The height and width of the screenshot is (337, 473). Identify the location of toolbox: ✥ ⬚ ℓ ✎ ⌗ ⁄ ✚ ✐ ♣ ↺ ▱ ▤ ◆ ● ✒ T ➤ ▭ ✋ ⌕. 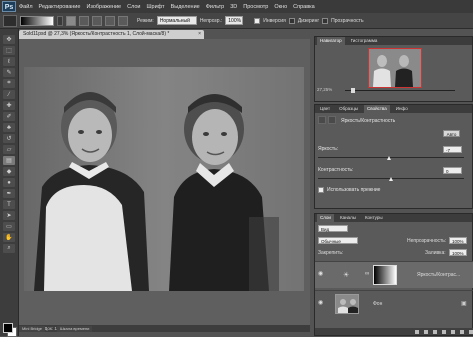
(9, 183).